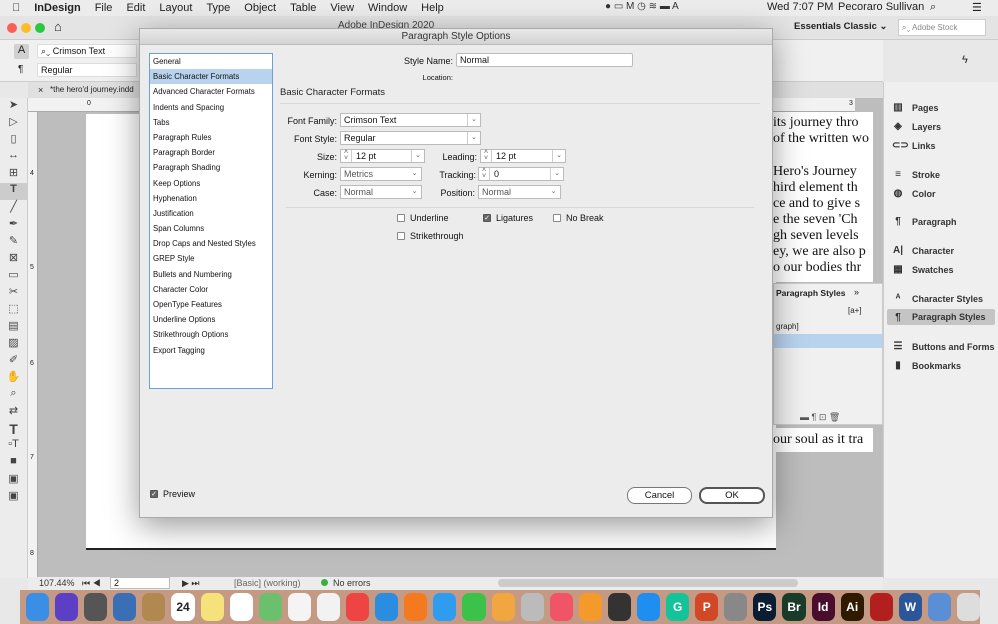 This screenshot has height=624, width=998. I want to click on size-stepper: ˄ ˅, so click(346, 155).